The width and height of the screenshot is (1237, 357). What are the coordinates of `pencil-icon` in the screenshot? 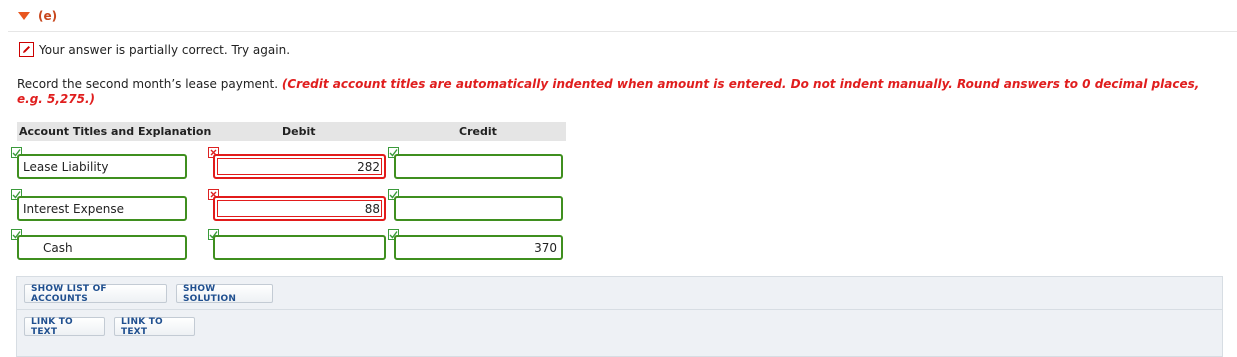 It's located at (26, 49).